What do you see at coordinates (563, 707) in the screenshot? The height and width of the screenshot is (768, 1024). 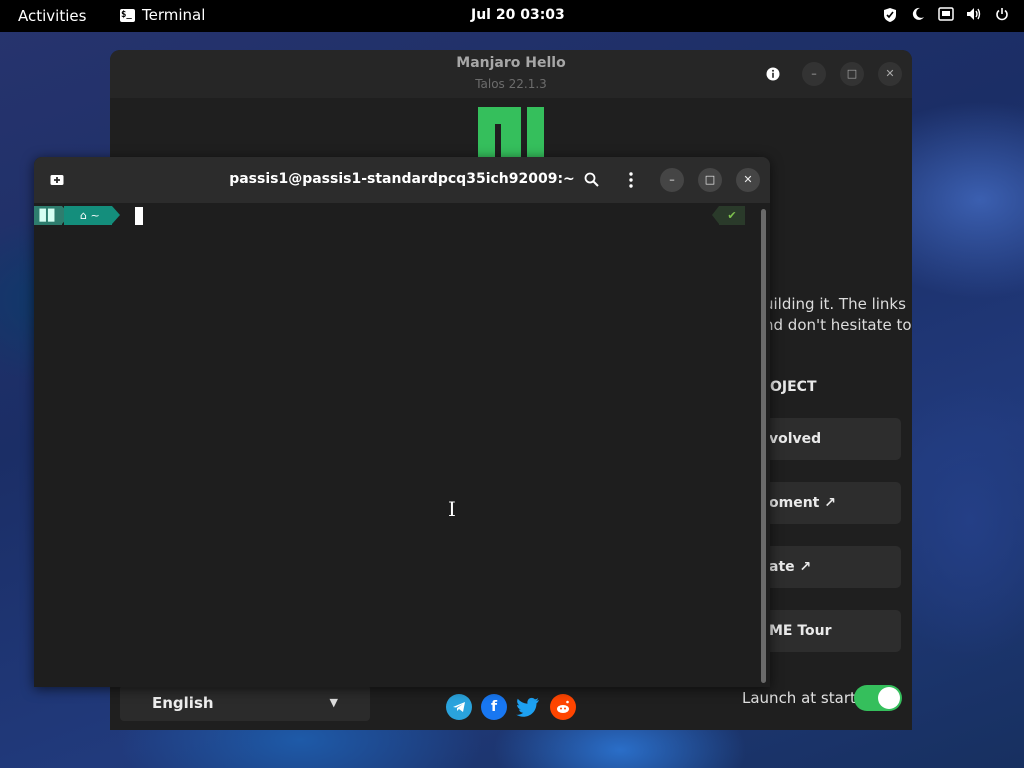 I see `reddit-icon` at bounding box center [563, 707].